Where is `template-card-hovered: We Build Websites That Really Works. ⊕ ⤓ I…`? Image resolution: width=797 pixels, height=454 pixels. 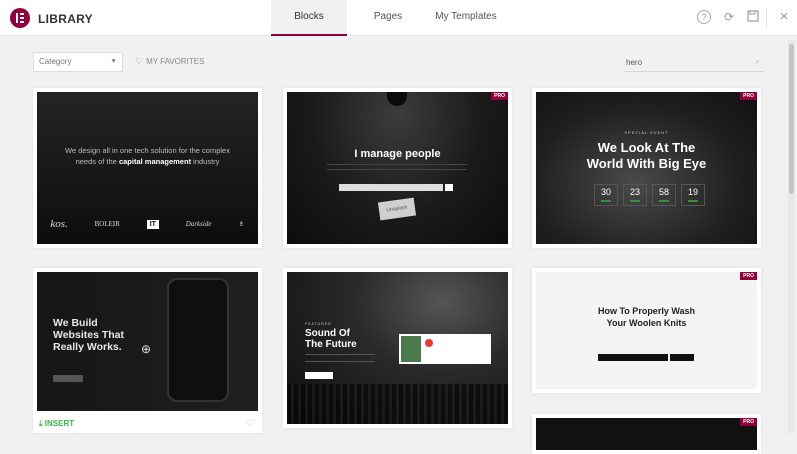
template-card-hovered: We Build Websites That Really Works. ⊕ ⤓ I… is located at coordinates (147, 350).